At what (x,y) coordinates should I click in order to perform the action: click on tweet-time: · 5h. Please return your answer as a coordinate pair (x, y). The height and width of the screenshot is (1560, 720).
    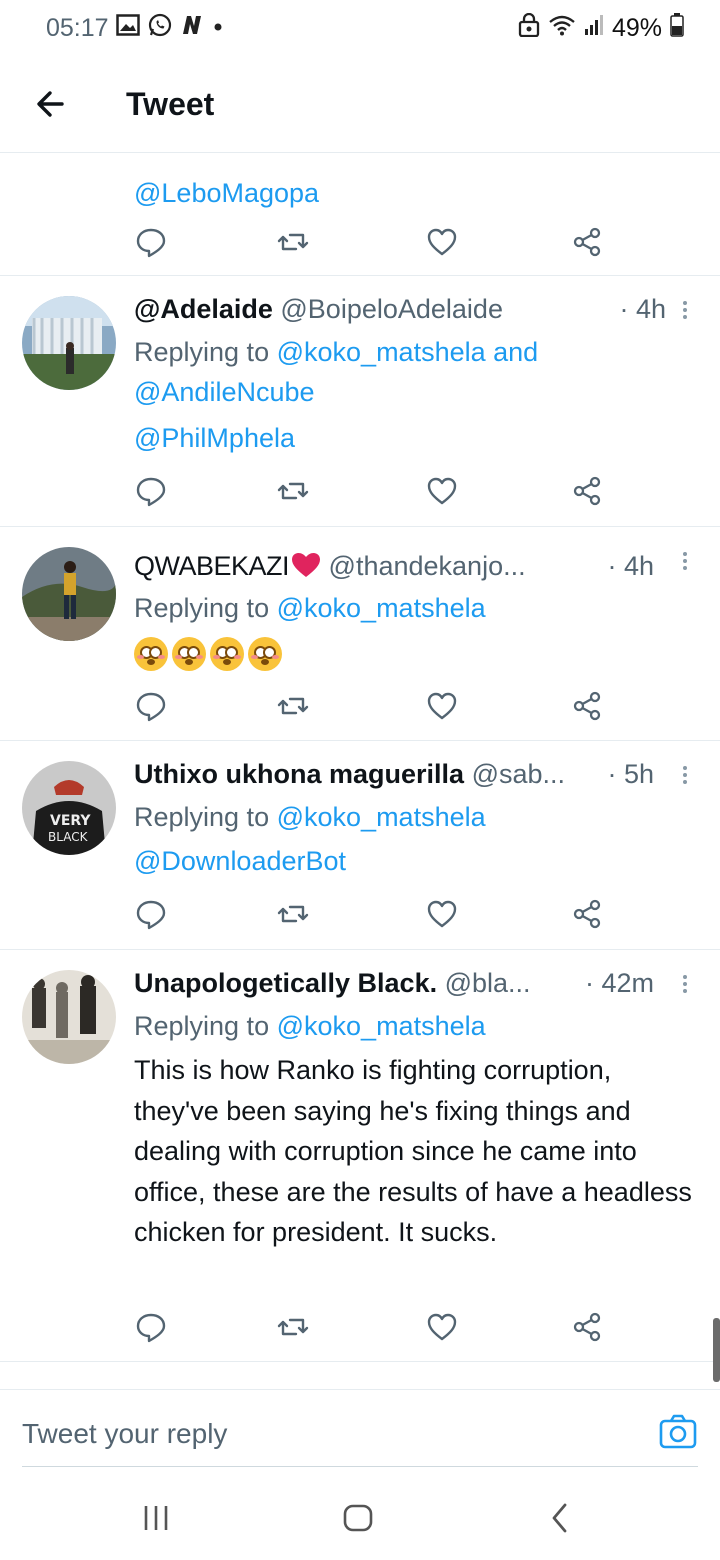
    Looking at the image, I should click on (627, 774).